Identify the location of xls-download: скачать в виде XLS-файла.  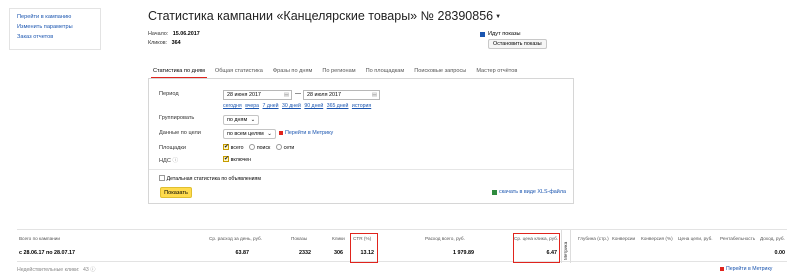
(529, 192).